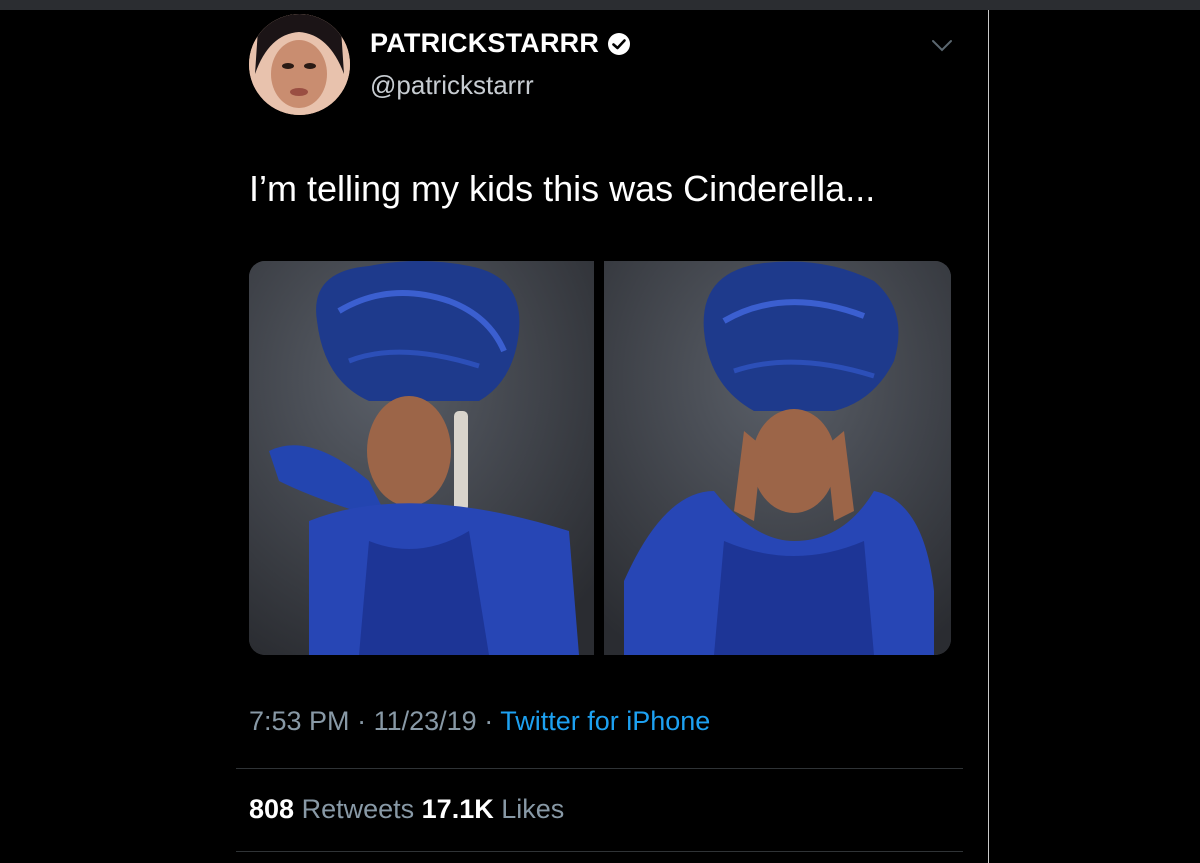  I want to click on user-handle: @patrickstarrr, so click(452, 85).